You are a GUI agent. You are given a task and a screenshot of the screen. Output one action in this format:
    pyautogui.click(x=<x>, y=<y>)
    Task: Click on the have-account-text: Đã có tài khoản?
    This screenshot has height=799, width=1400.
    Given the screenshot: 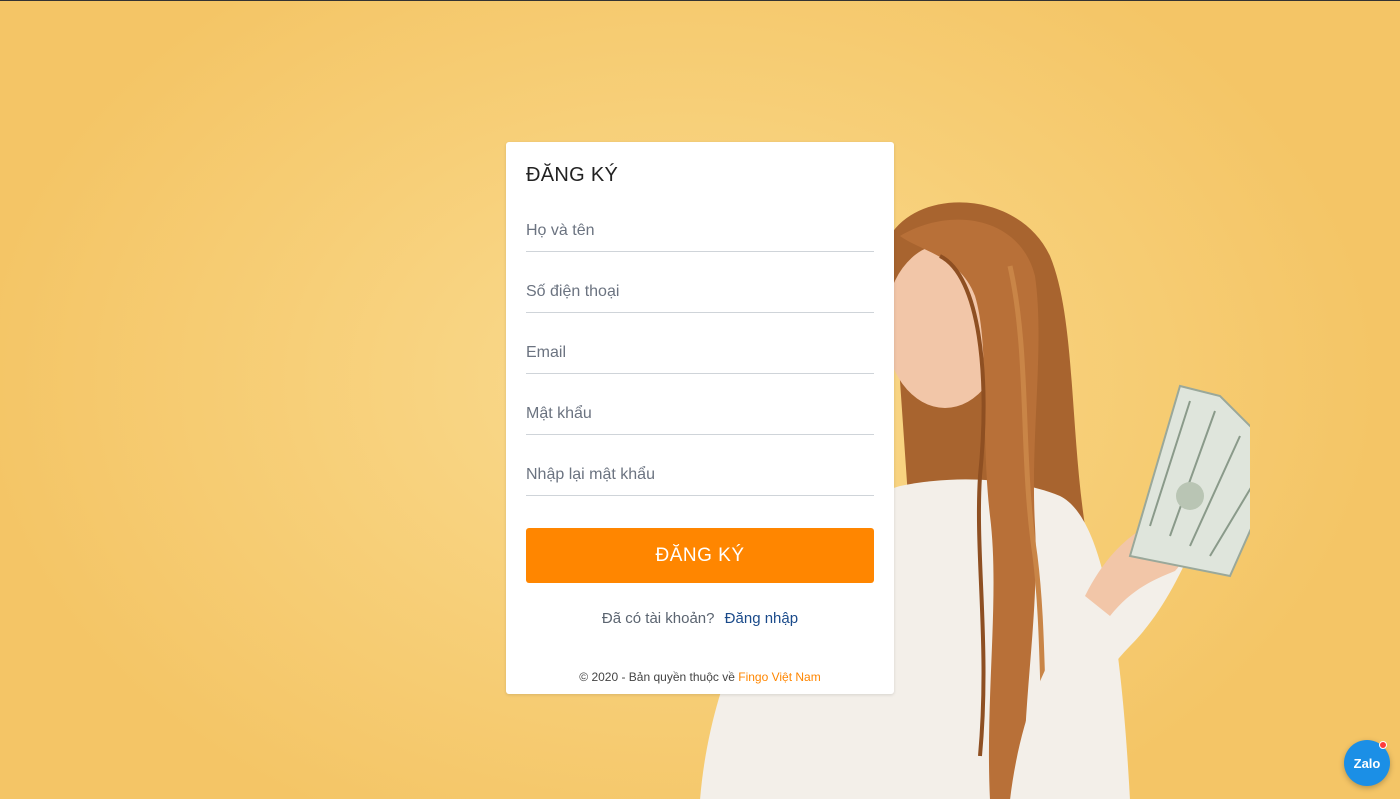 What is the action you would take?
    pyautogui.click(x=658, y=618)
    